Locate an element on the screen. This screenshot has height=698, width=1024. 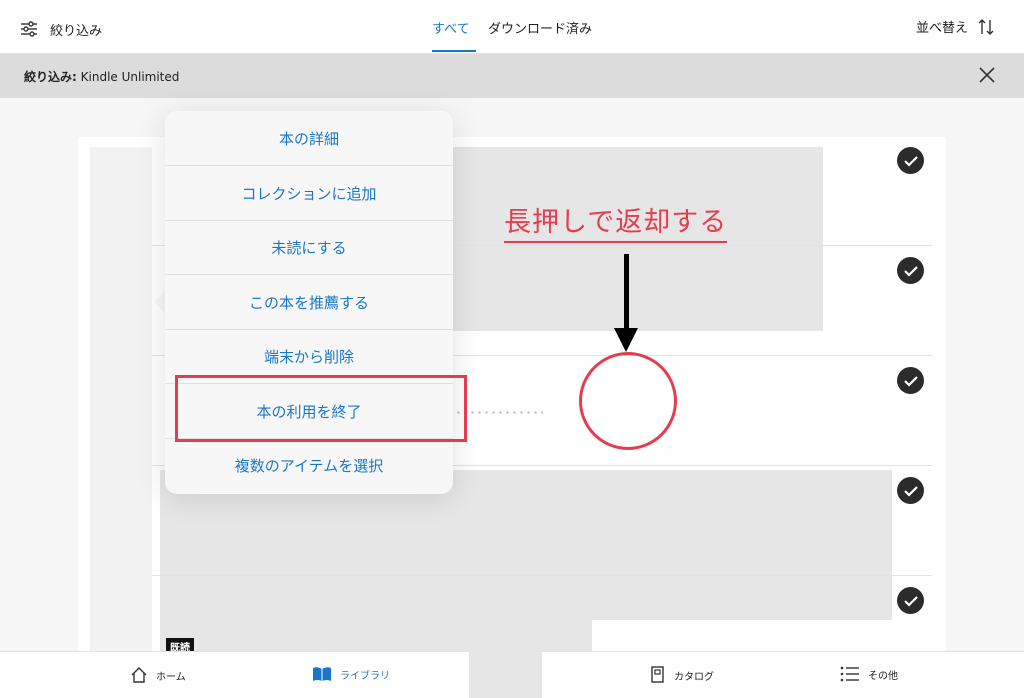
tab-all: すべて is located at coordinates (454, 35).